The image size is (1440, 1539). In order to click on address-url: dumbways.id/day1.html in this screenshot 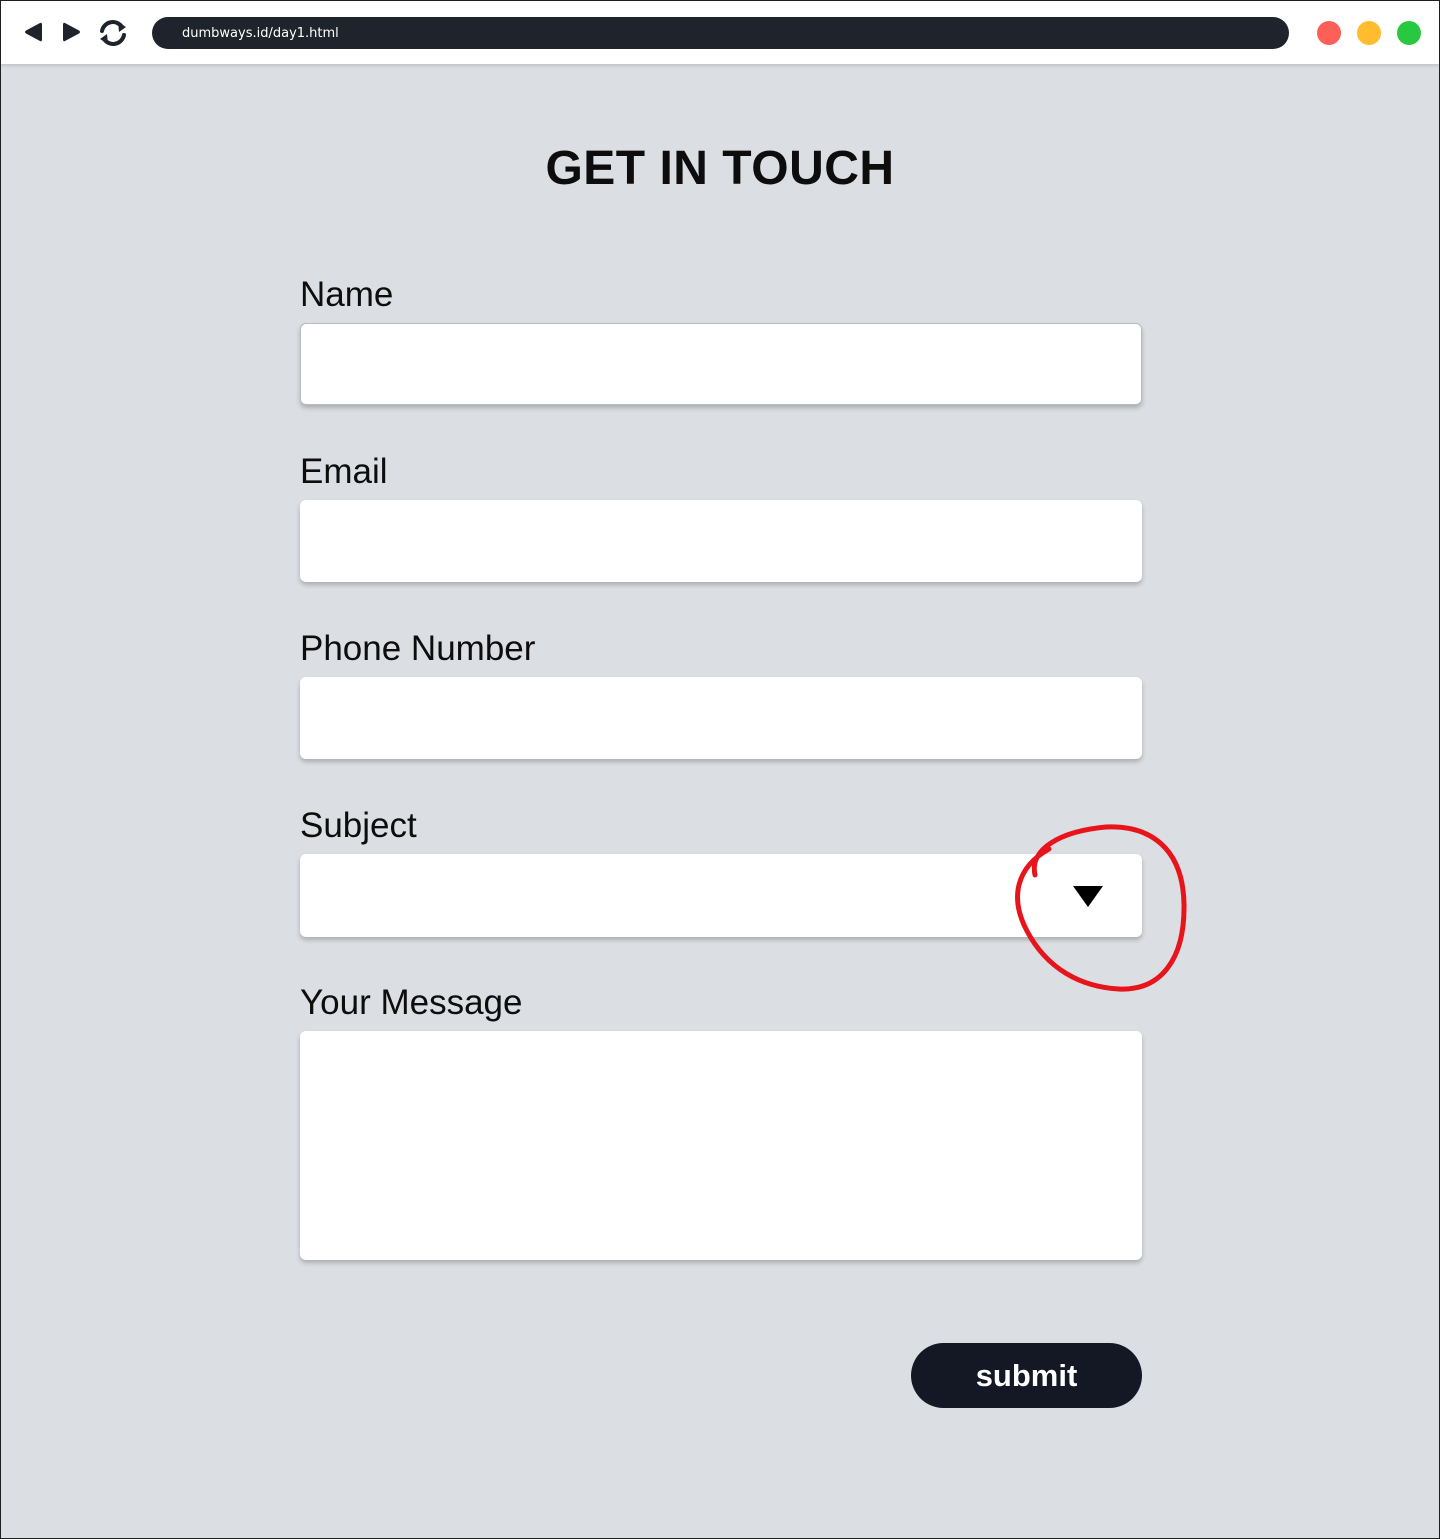, I will do `click(260, 33)`.